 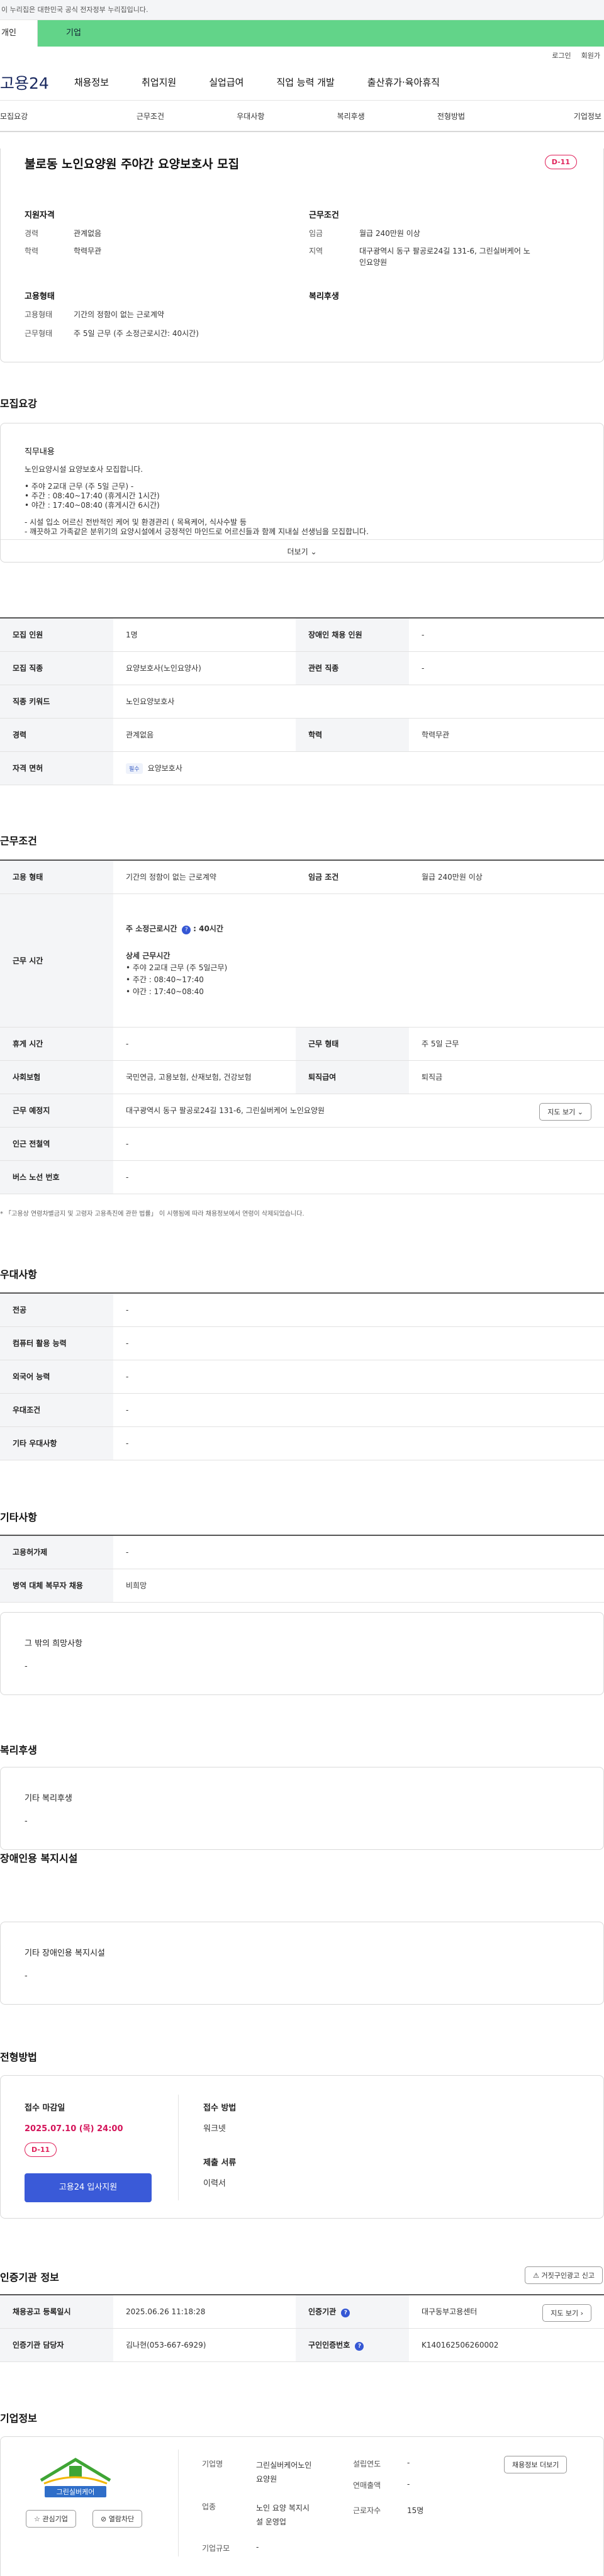 I want to click on duty-line: • 주간 : 08:40~17:40 (휴게시간 1시간), so click(x=92, y=495).